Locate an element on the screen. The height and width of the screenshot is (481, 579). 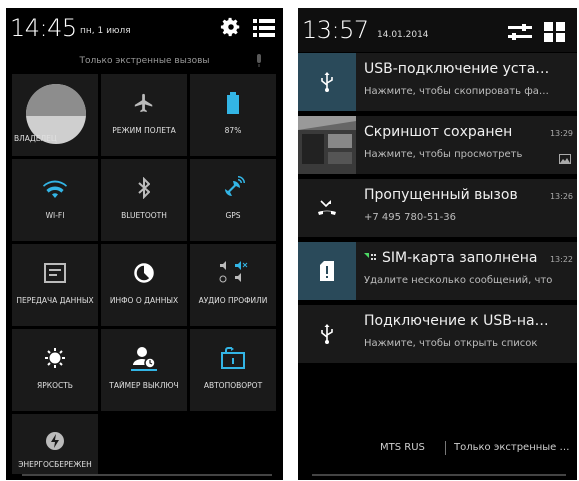
status-bar: 13:57 14.01.2014 is located at coordinates (437, 30).